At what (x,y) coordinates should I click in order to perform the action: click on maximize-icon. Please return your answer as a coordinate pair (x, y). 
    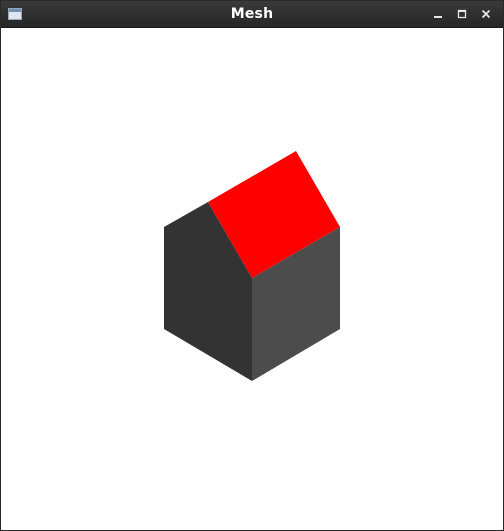
    Looking at the image, I should click on (462, 14).